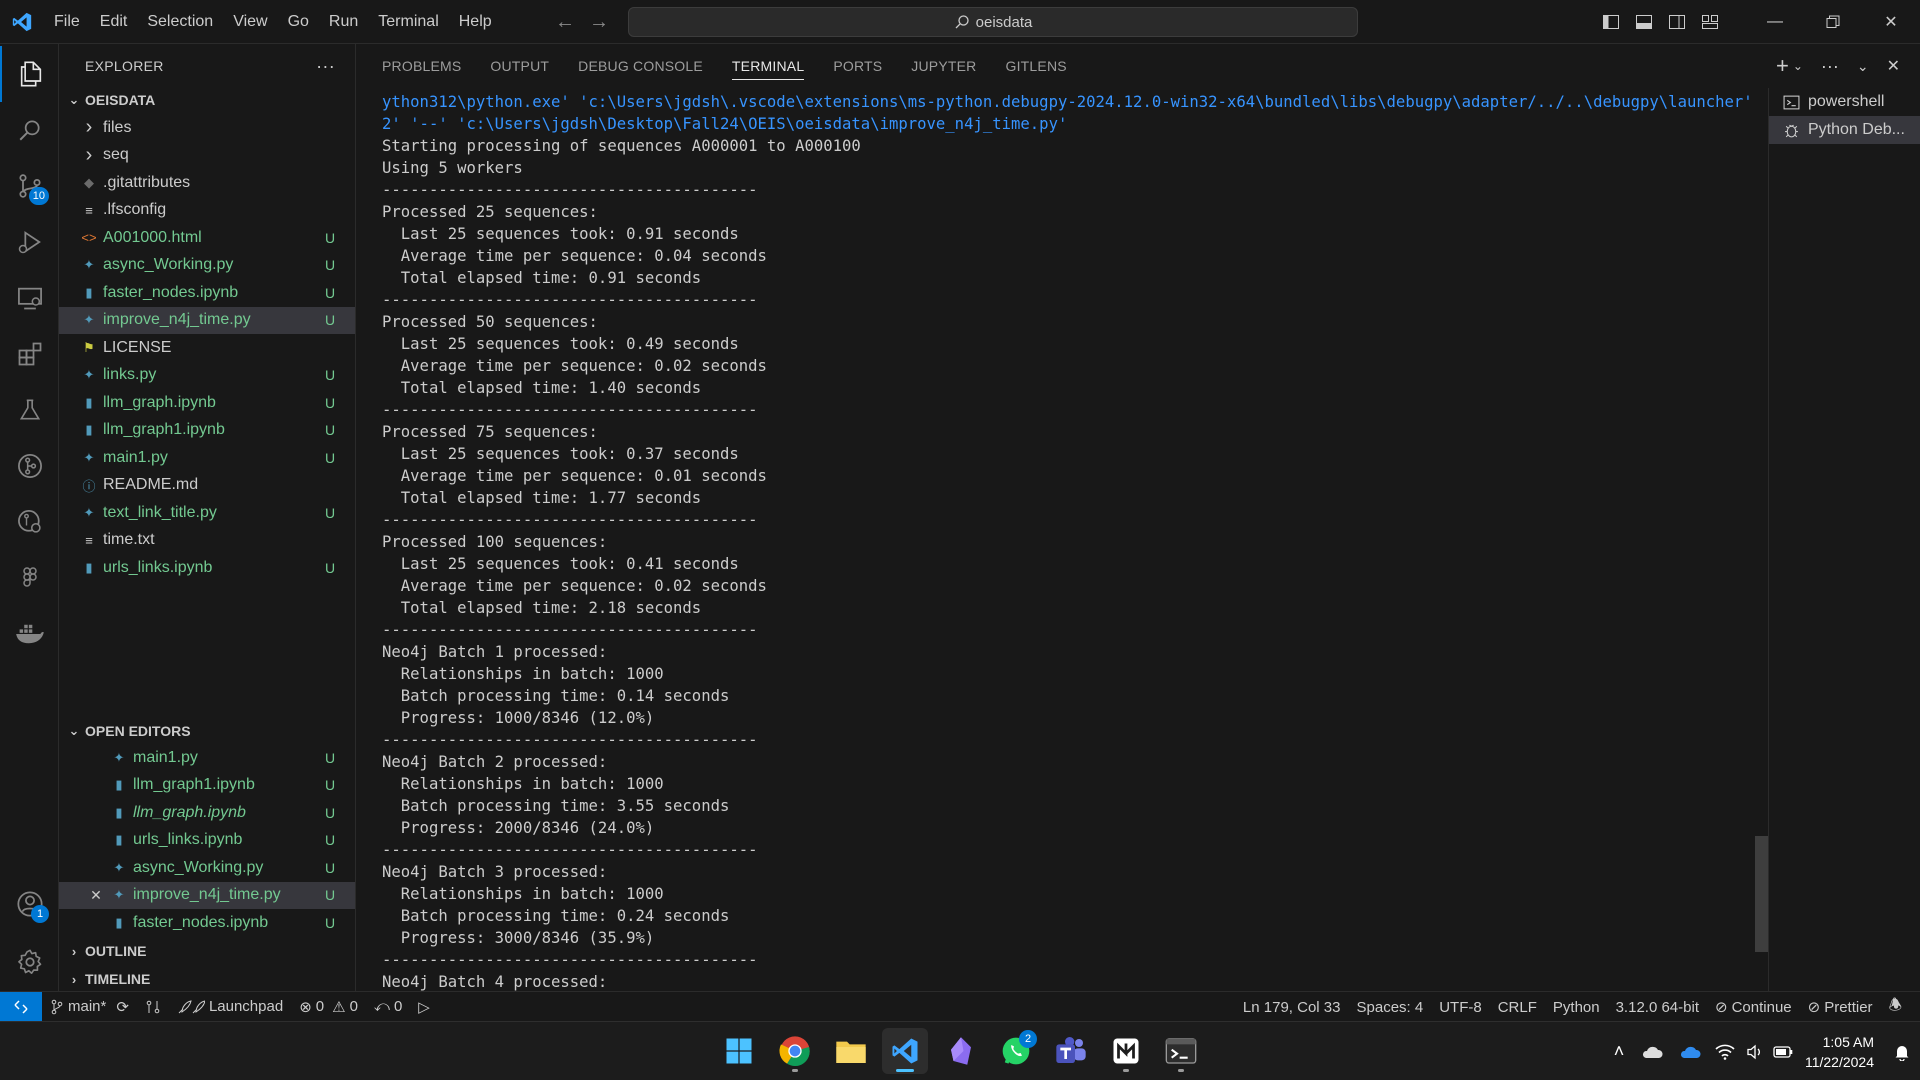 Image resolution: width=1920 pixels, height=1080 pixels. What do you see at coordinates (122, 1007) in the screenshot?
I see `sync-icon: ⟳` at bounding box center [122, 1007].